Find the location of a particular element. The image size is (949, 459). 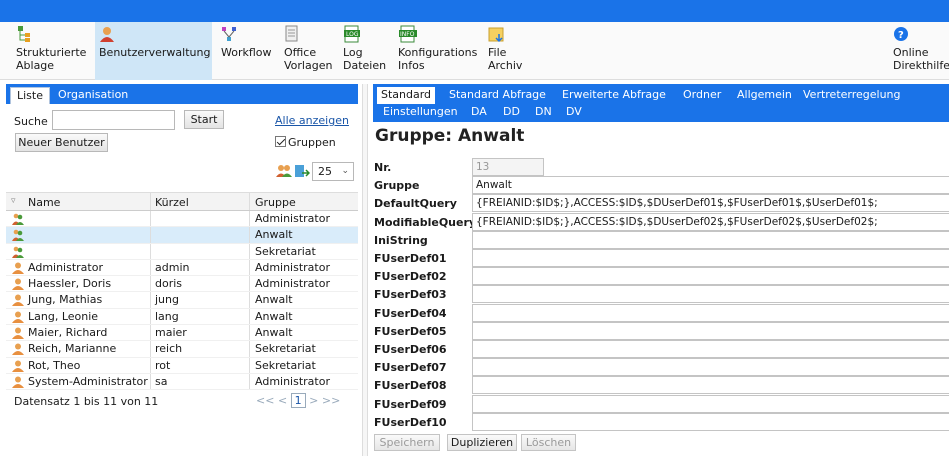

toolbar-log-dateien: LOG Log Dateien is located at coordinates (364, 51).